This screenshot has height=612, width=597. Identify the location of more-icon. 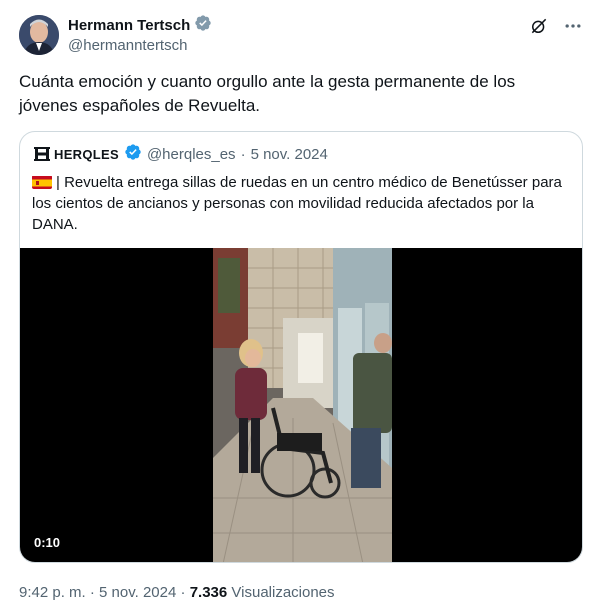
(573, 26).